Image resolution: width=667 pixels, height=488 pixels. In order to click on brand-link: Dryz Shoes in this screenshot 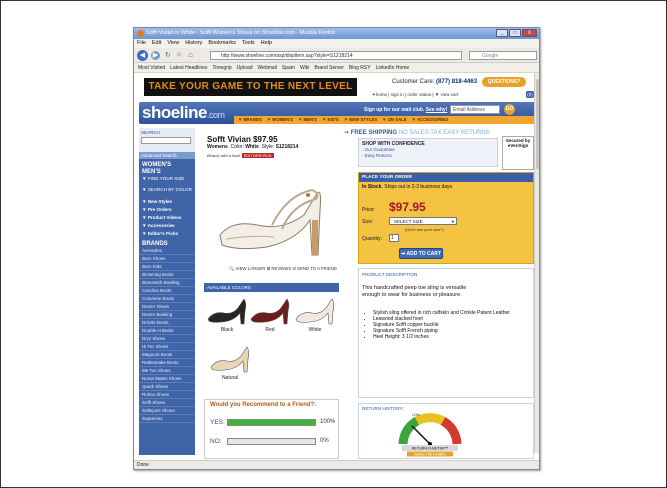, I will do `click(167, 339)`.